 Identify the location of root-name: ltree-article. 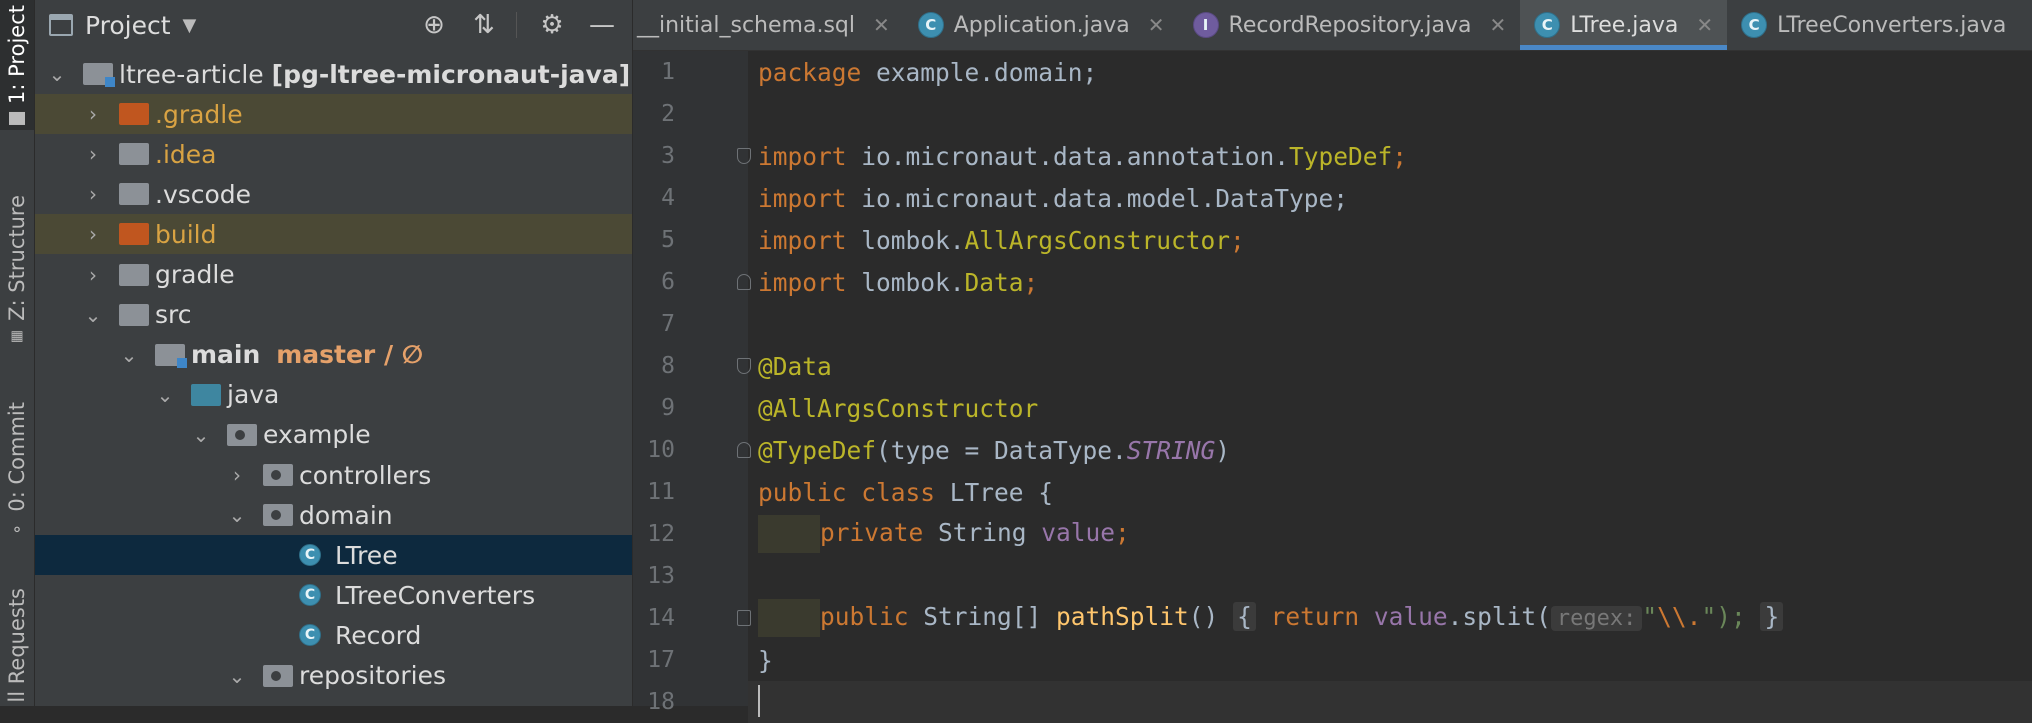
(191, 74).